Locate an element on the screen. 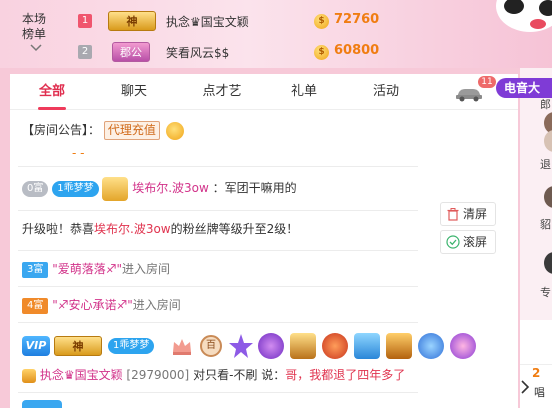 Image resolution: width=552 pixels, height=408 pixels. vip-badge-icon: VIP is located at coordinates (36, 346).